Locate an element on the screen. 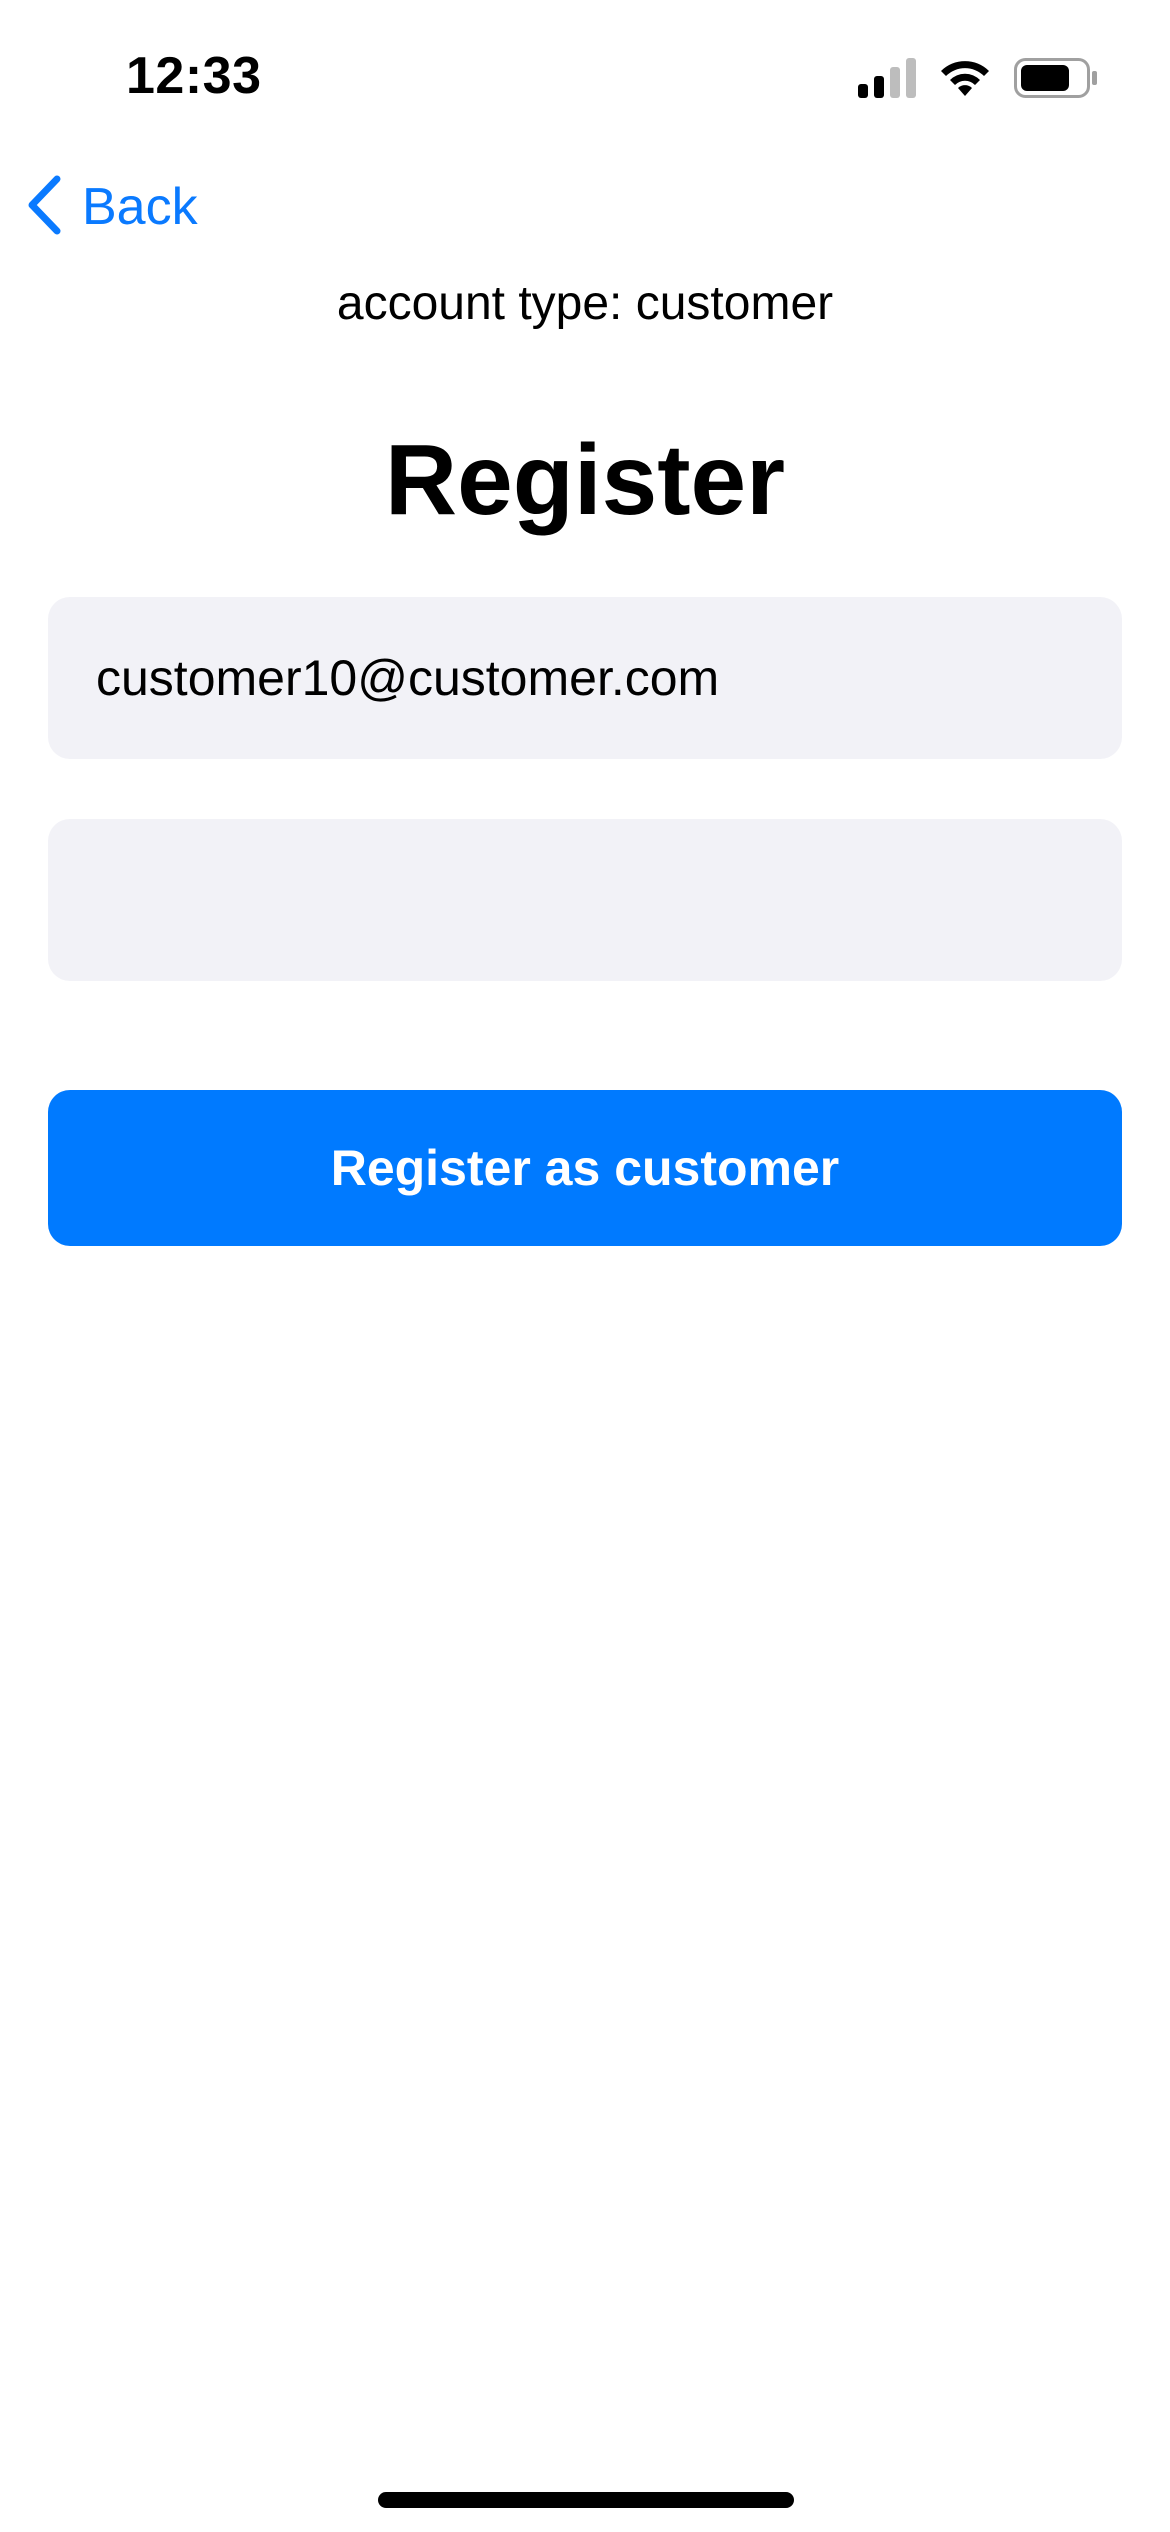  password-input is located at coordinates (609, 900).